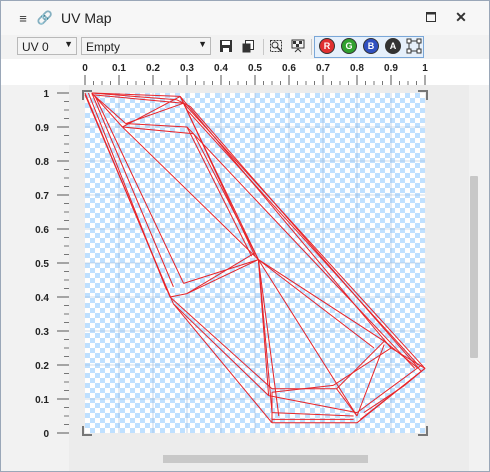 Image resolution: width=490 pixels, height=472 pixels. I want to click on x-tick-label: 0.7, so click(323, 68).